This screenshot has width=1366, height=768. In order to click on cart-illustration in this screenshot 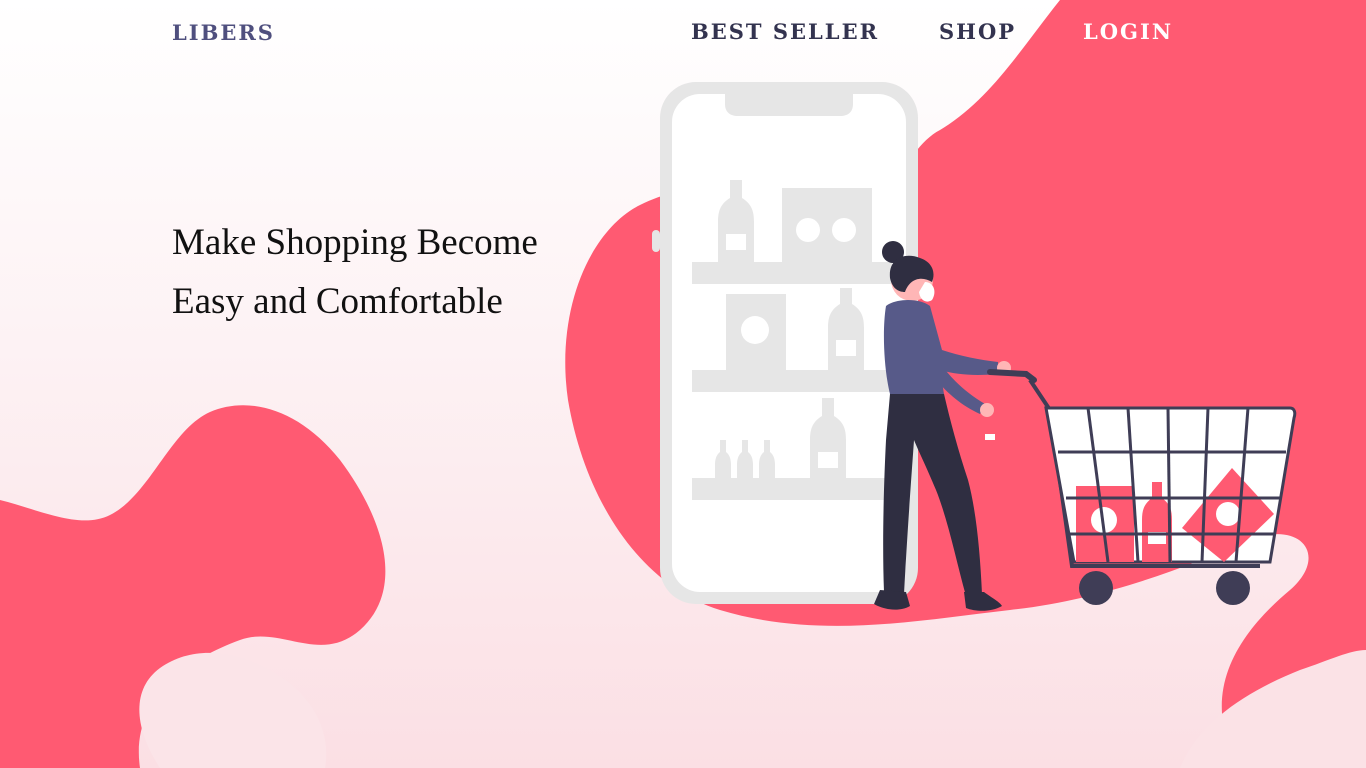, I will do `click(1142, 487)`.